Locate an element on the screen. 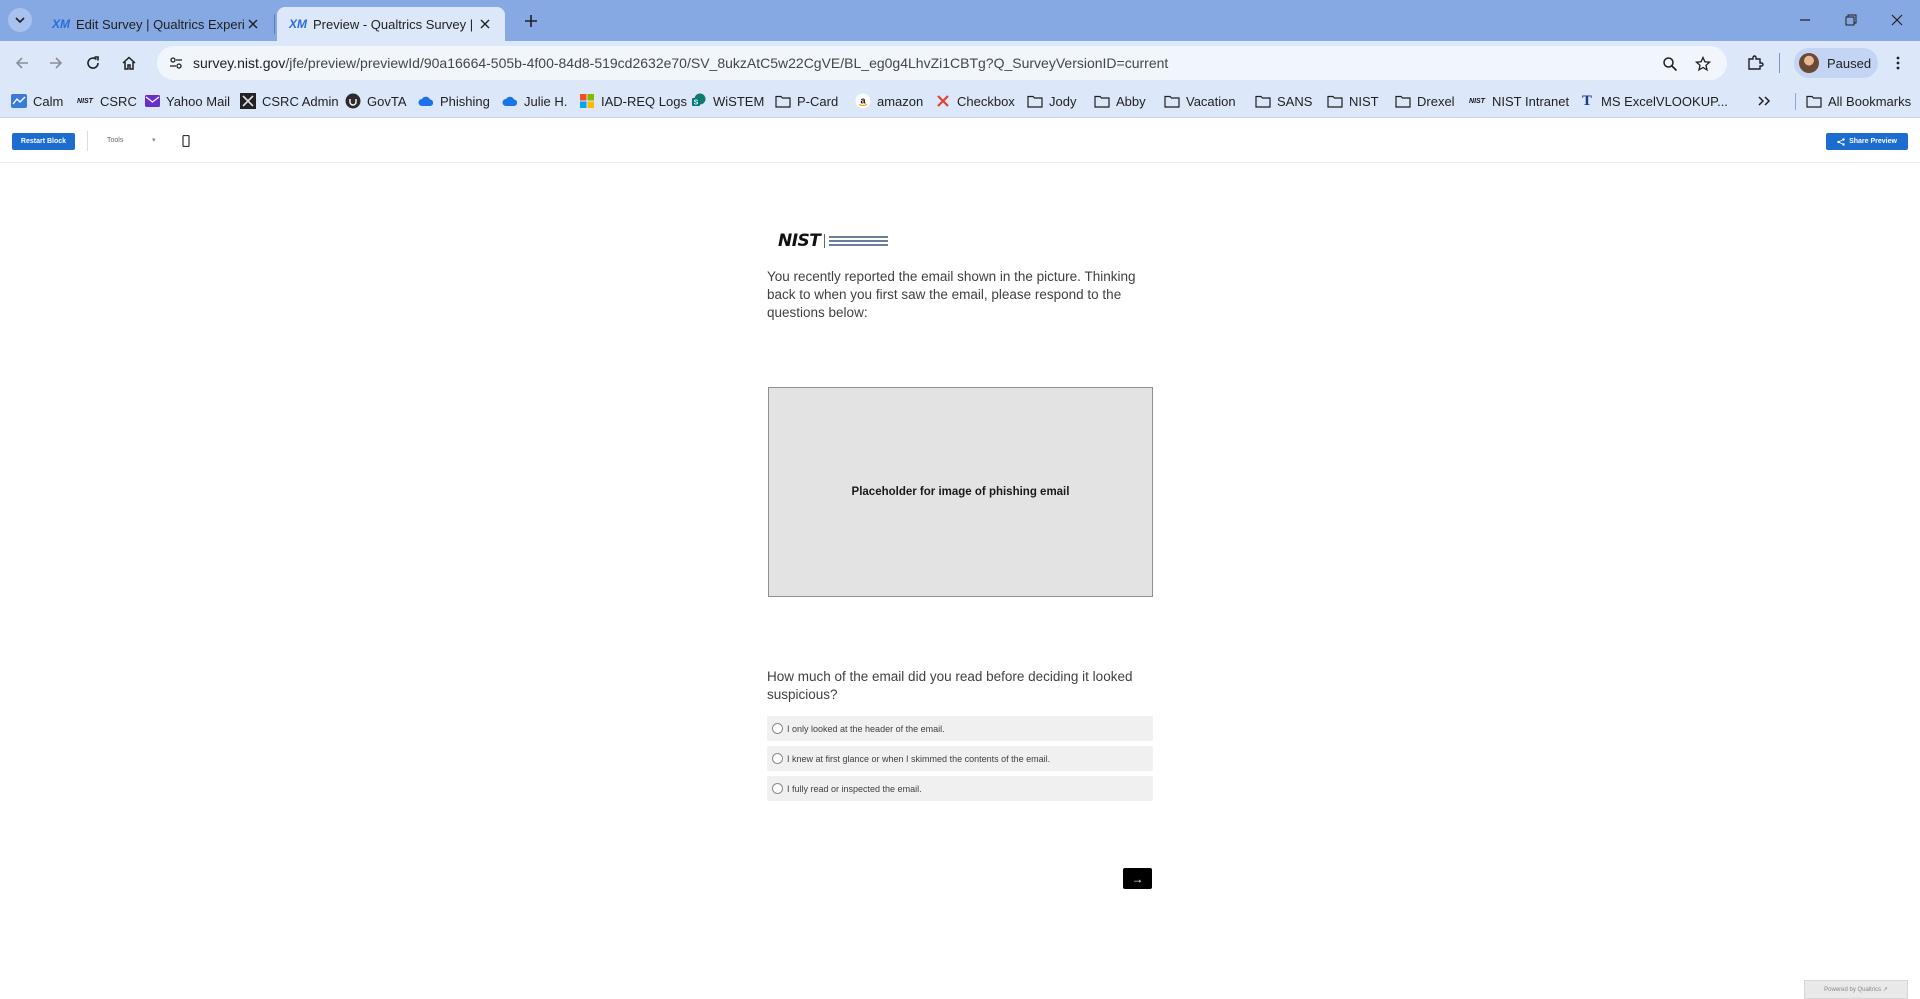 The width and height of the screenshot is (1920, 999). zoom-icon is located at coordinates (1670, 64).